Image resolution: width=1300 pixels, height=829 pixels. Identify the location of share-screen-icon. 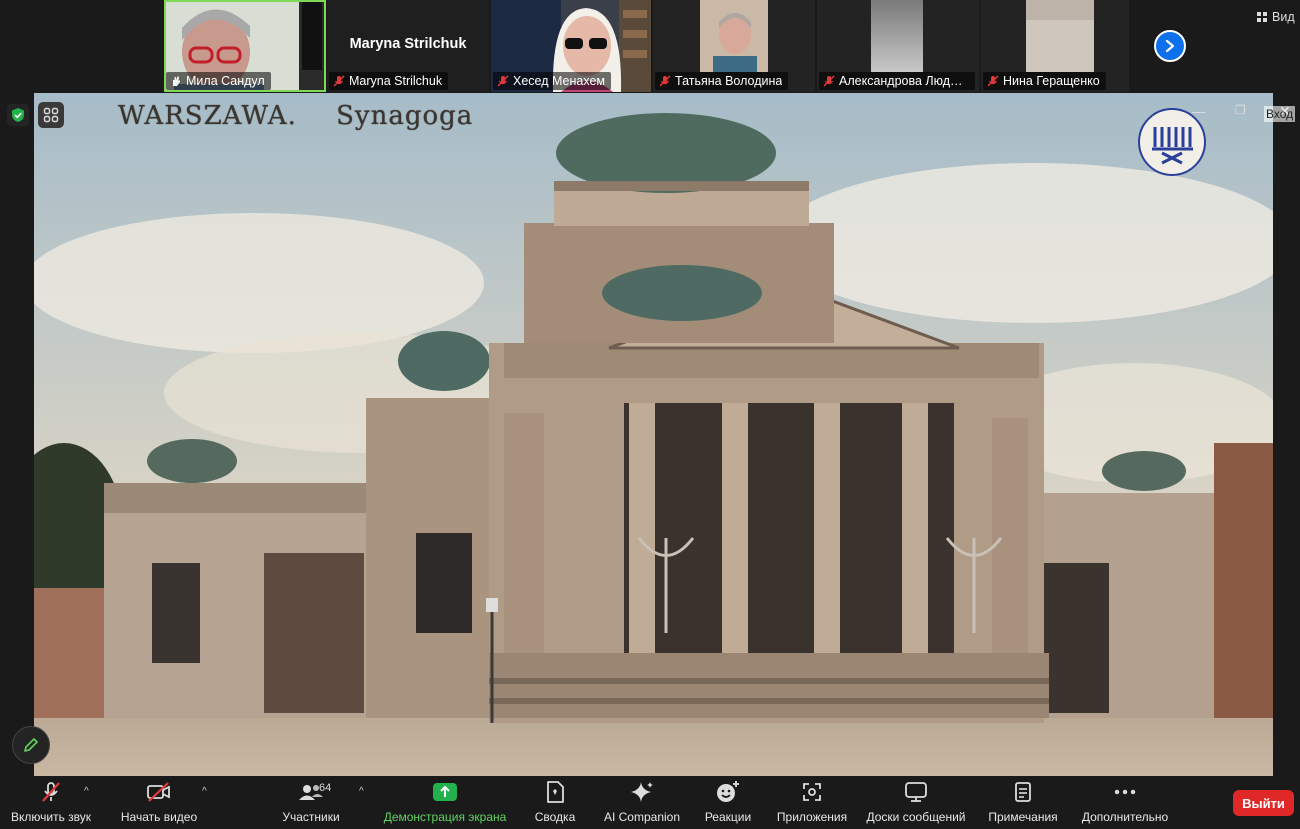
(445, 792).